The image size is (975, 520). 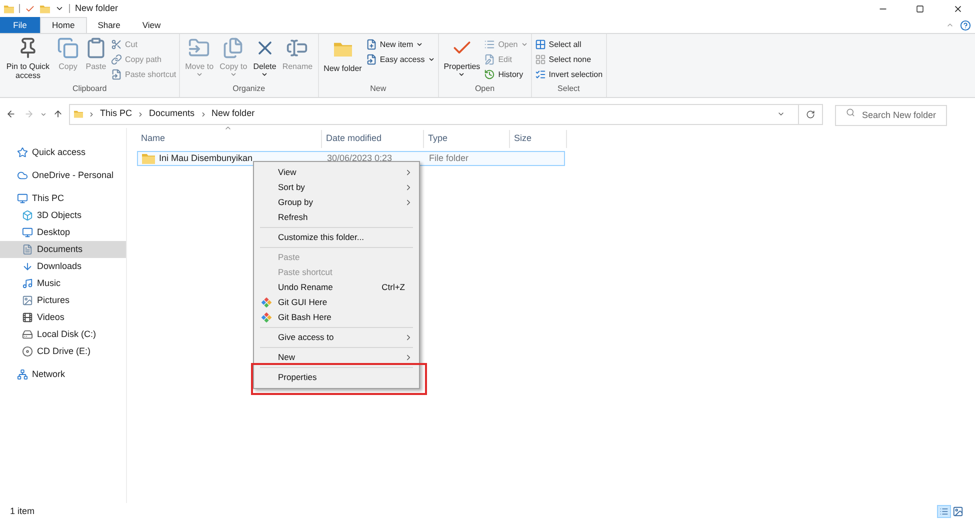 I want to click on ribbon-button: Select all, so click(x=568, y=44).